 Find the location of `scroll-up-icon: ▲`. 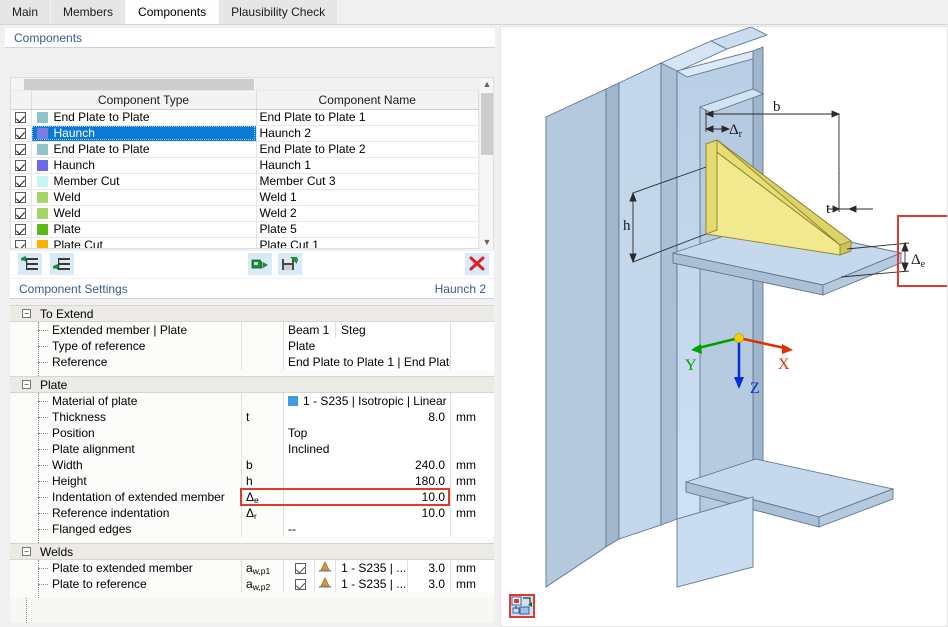

scroll-up-icon: ▲ is located at coordinates (487, 85).